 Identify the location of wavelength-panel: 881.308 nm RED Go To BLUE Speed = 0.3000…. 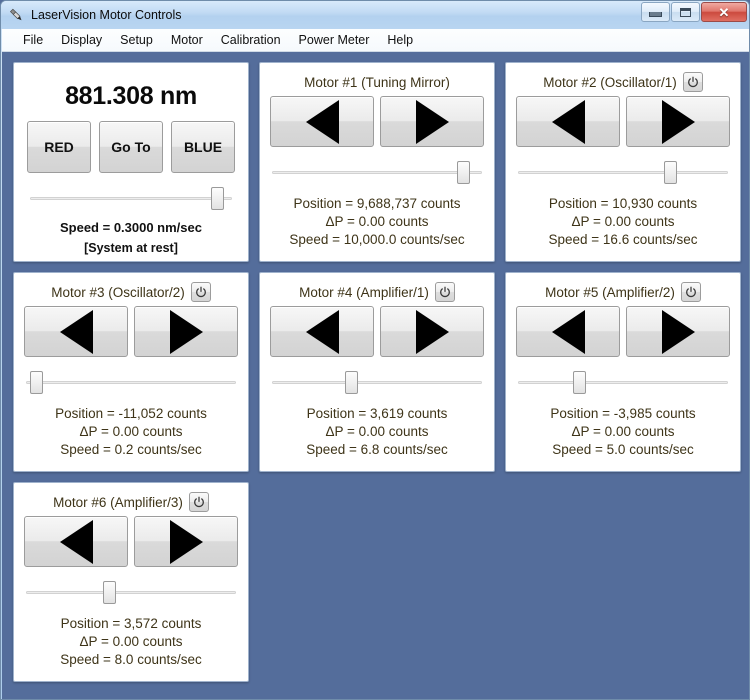
(131, 162).